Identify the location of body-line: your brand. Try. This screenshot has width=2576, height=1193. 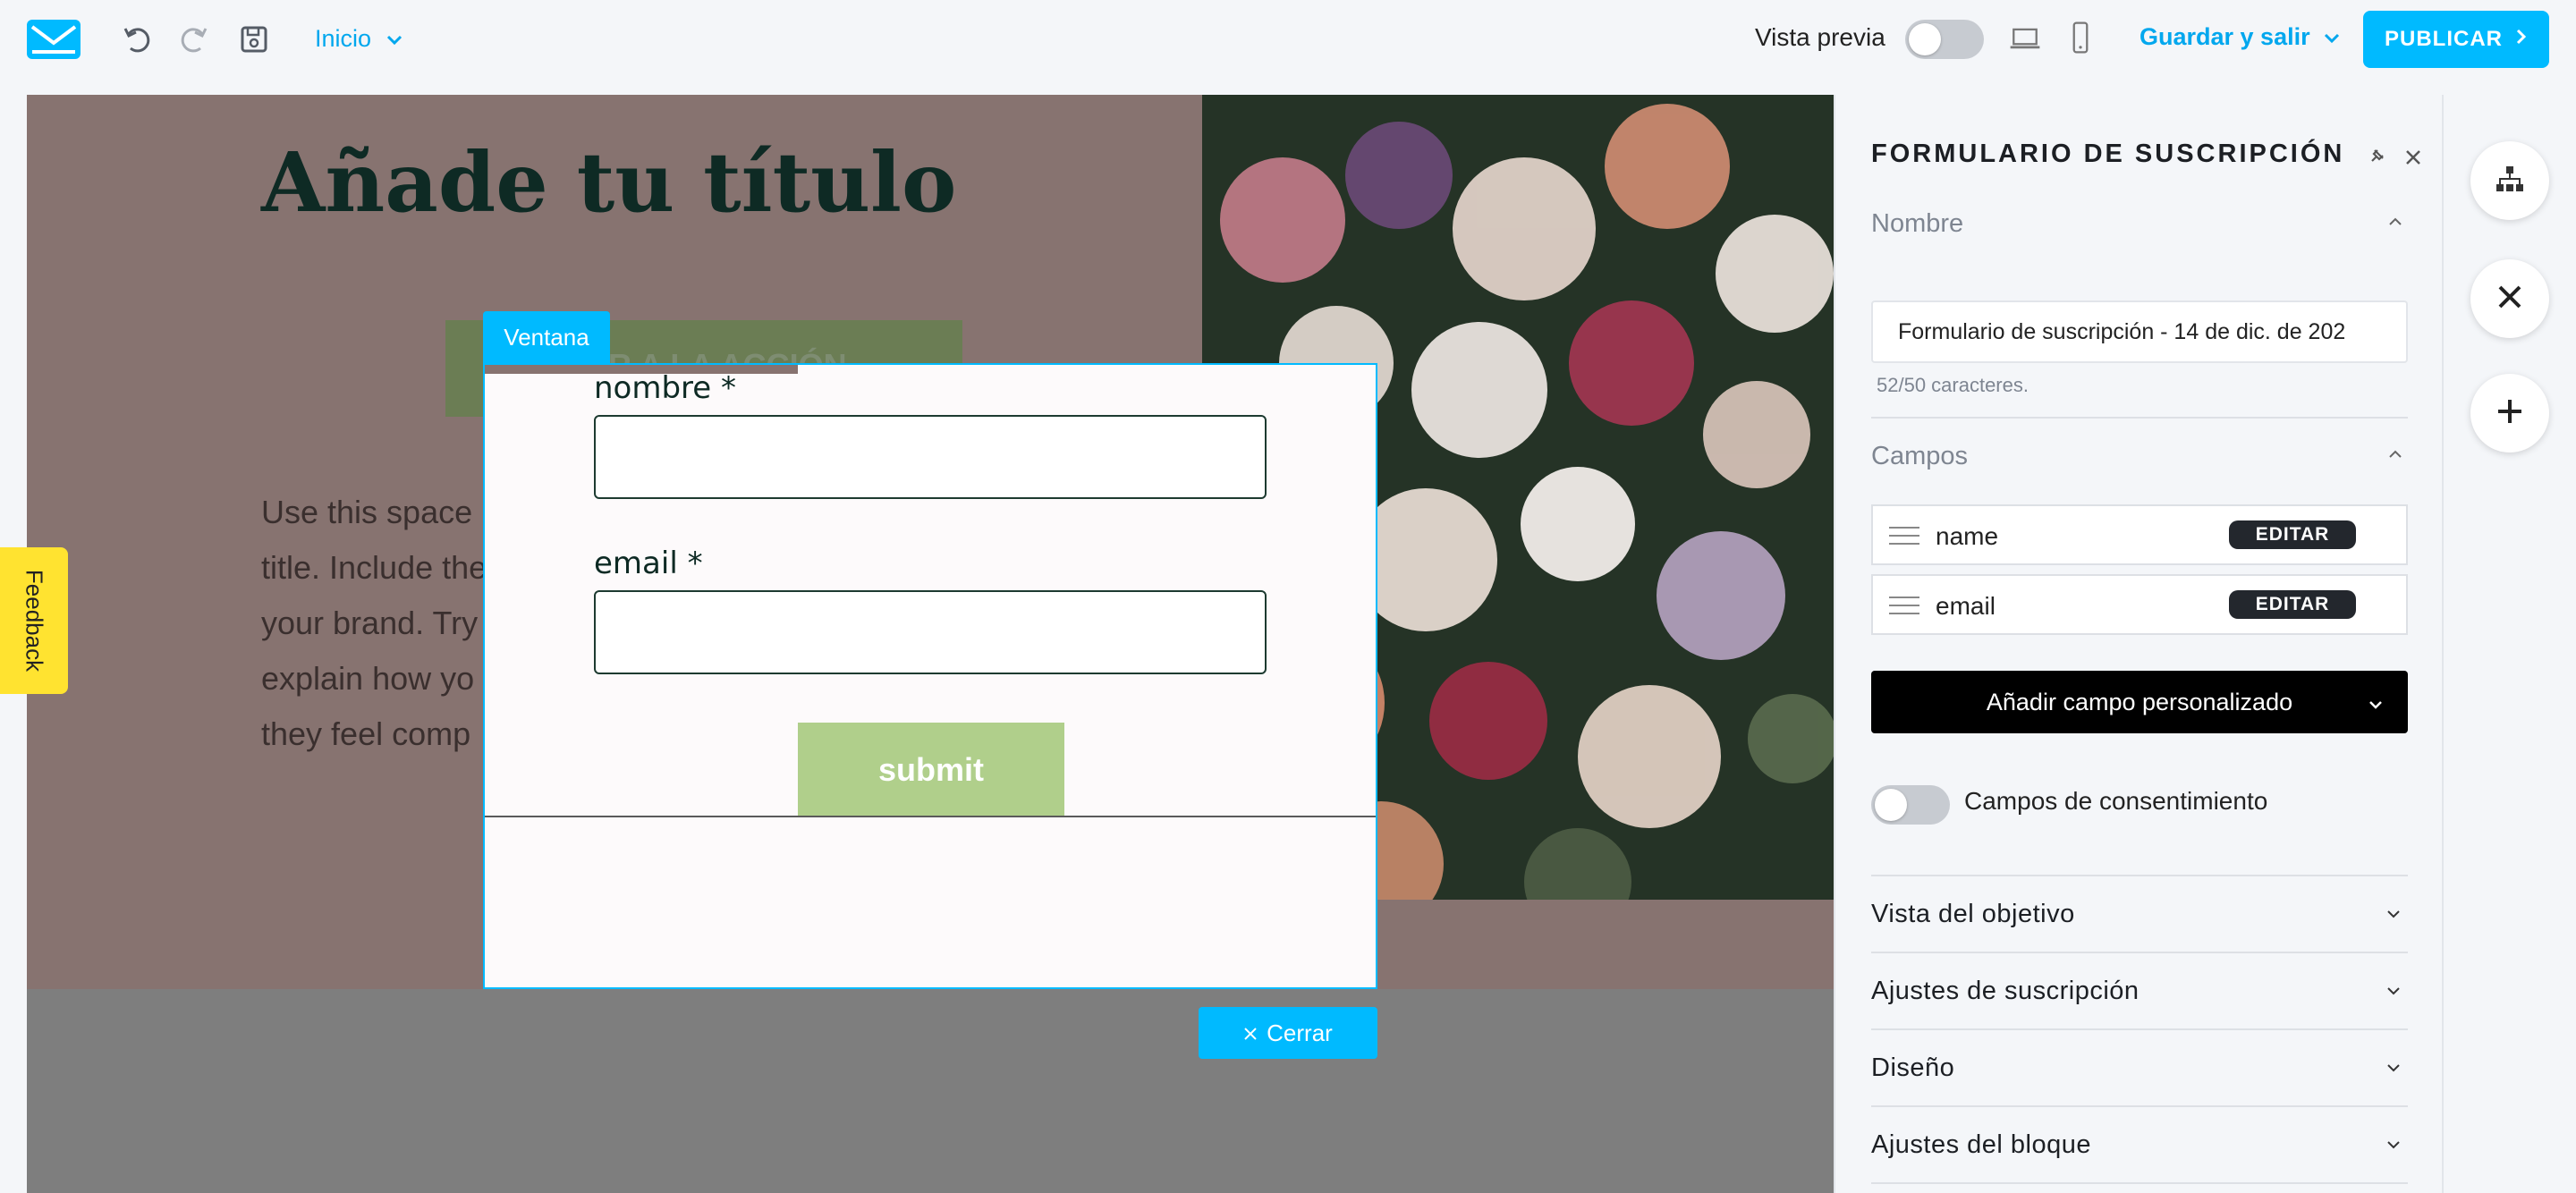
(370, 623).